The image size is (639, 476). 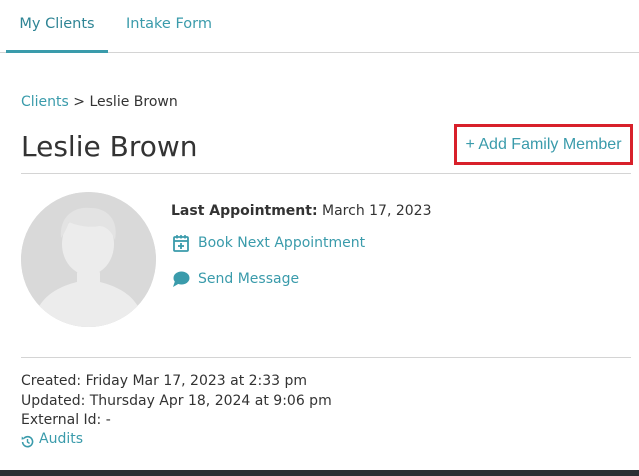 I want to click on avatar-placeholder-icon, so click(x=88, y=259).